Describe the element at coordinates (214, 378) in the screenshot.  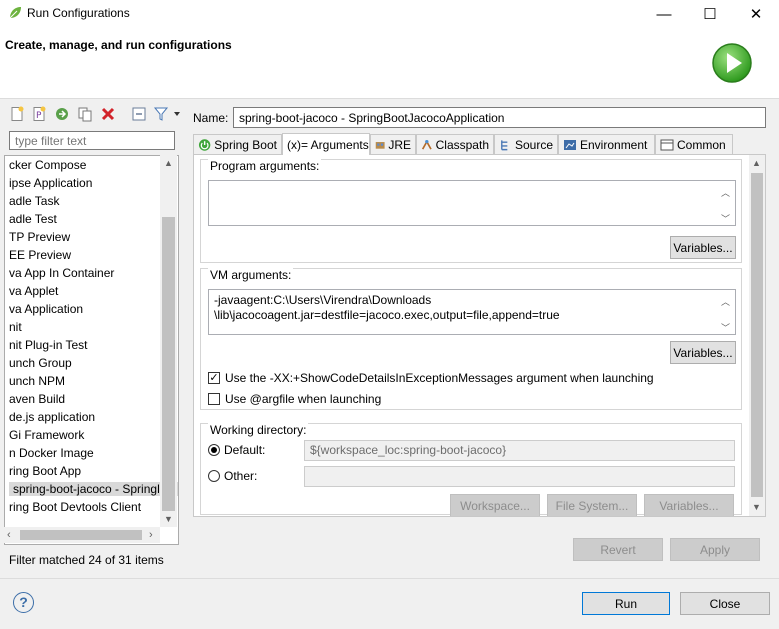
I see `show-code-details-checkbox: ✓` at that location.